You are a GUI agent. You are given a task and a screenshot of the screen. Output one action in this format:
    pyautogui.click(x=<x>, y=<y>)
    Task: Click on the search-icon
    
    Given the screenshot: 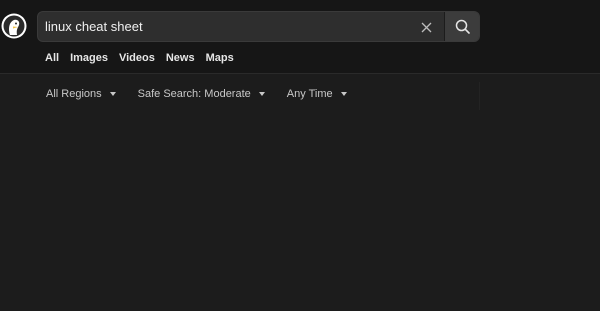 What is the action you would take?
    pyautogui.click(x=462, y=26)
    